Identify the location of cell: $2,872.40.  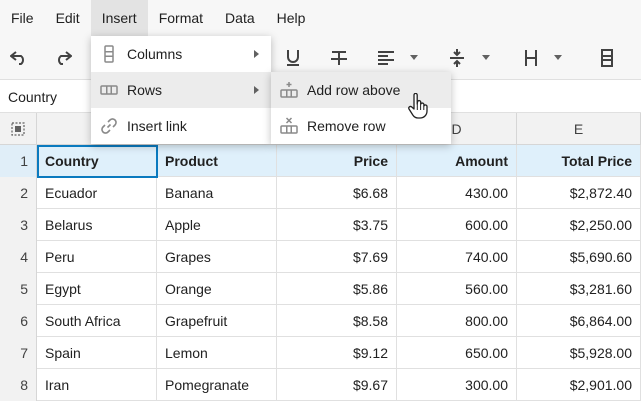
(579, 193).